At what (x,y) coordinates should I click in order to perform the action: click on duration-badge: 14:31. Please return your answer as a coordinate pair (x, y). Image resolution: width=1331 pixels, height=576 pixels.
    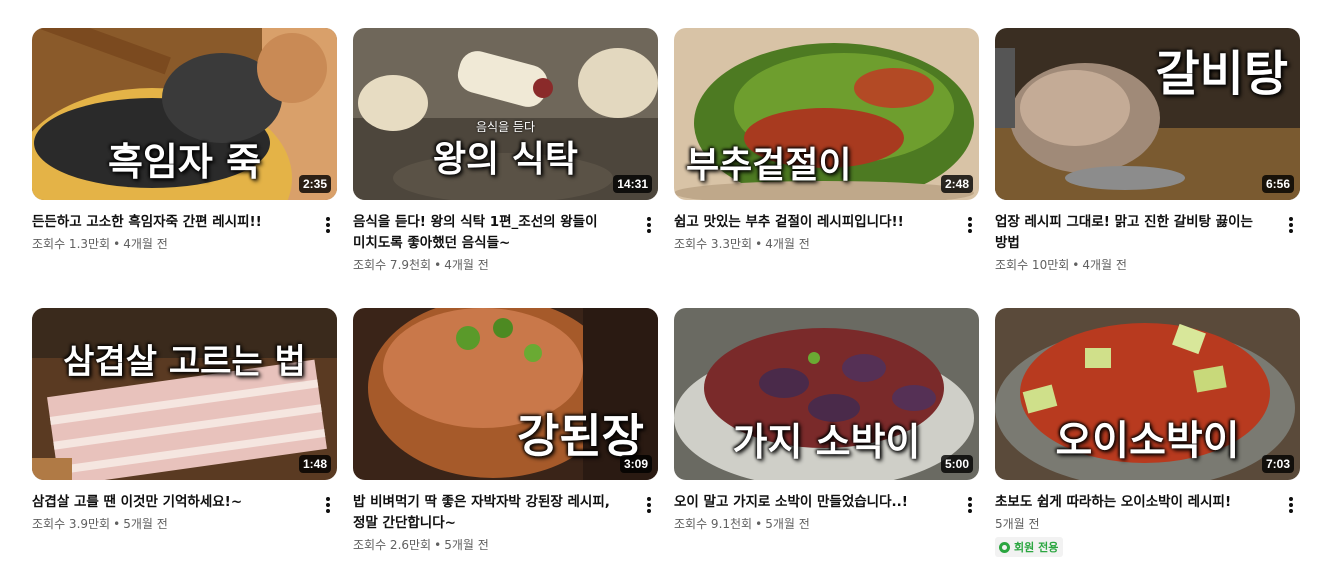
    Looking at the image, I should click on (632, 184).